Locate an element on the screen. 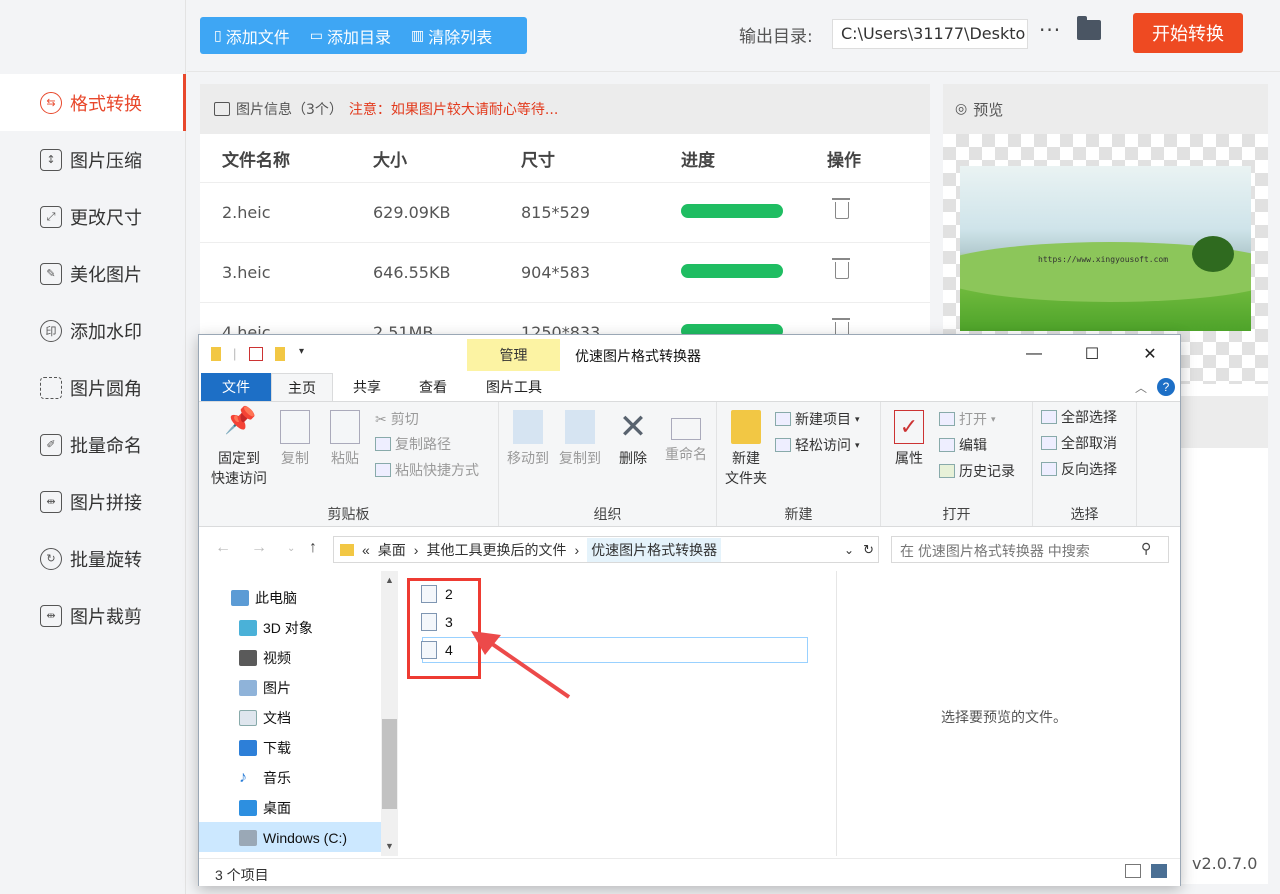 The width and height of the screenshot is (1280, 894). sidebar-item-watermark: 印 添加水印 is located at coordinates (93, 330).